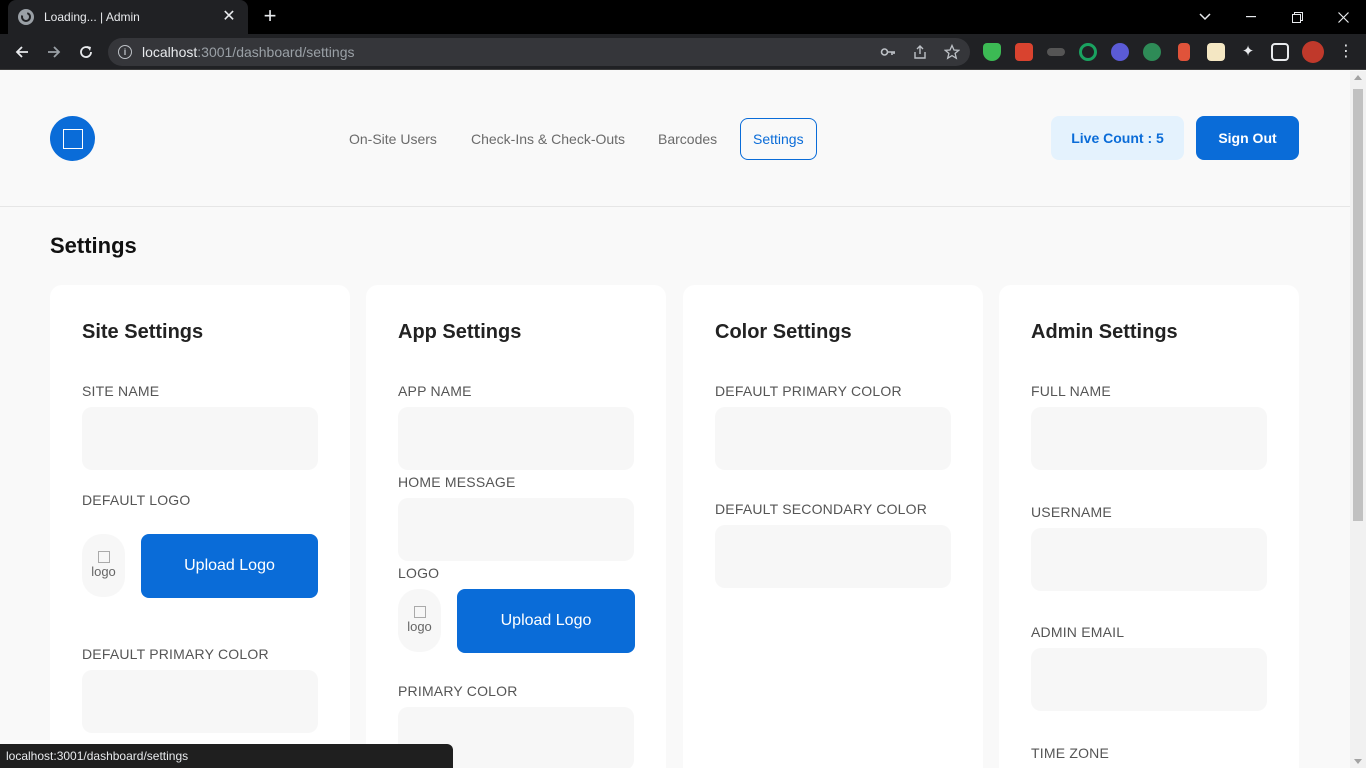 This screenshot has width=1366, height=768. I want to click on live-count-badge: Live Count : 5, so click(1117, 138).